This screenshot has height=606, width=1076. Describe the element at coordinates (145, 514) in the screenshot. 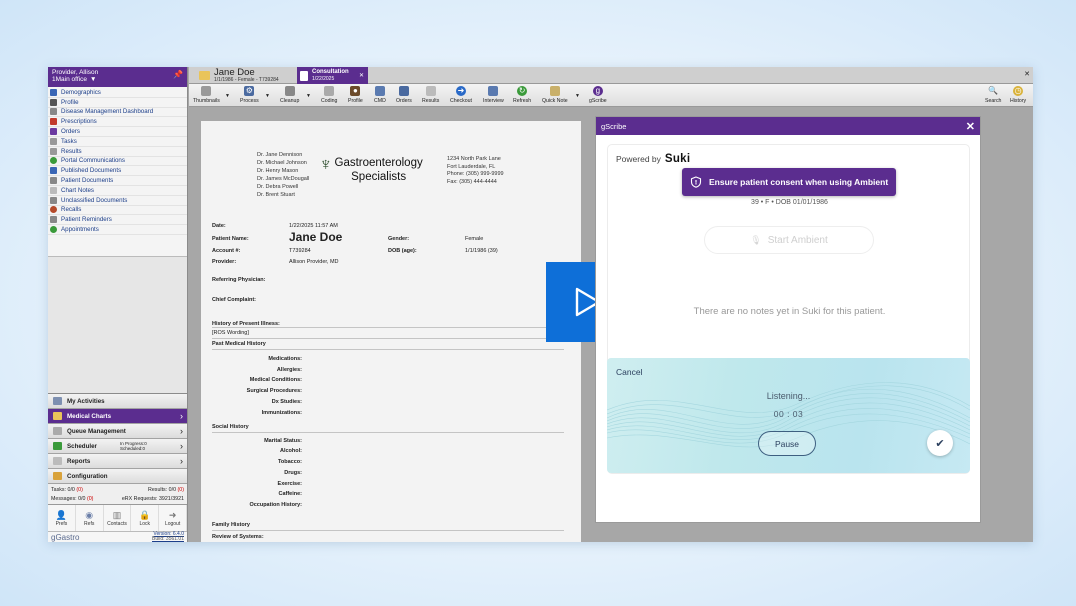

I see `lock-icon: 🔒` at that location.